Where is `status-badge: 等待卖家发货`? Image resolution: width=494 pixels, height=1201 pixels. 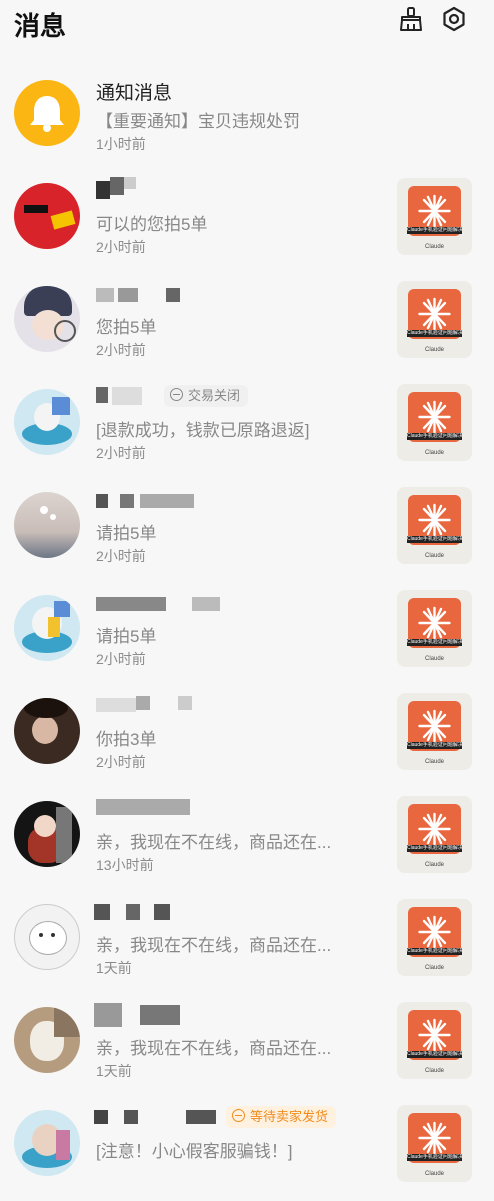
status-badge: 等待卖家发货 is located at coordinates (281, 1117).